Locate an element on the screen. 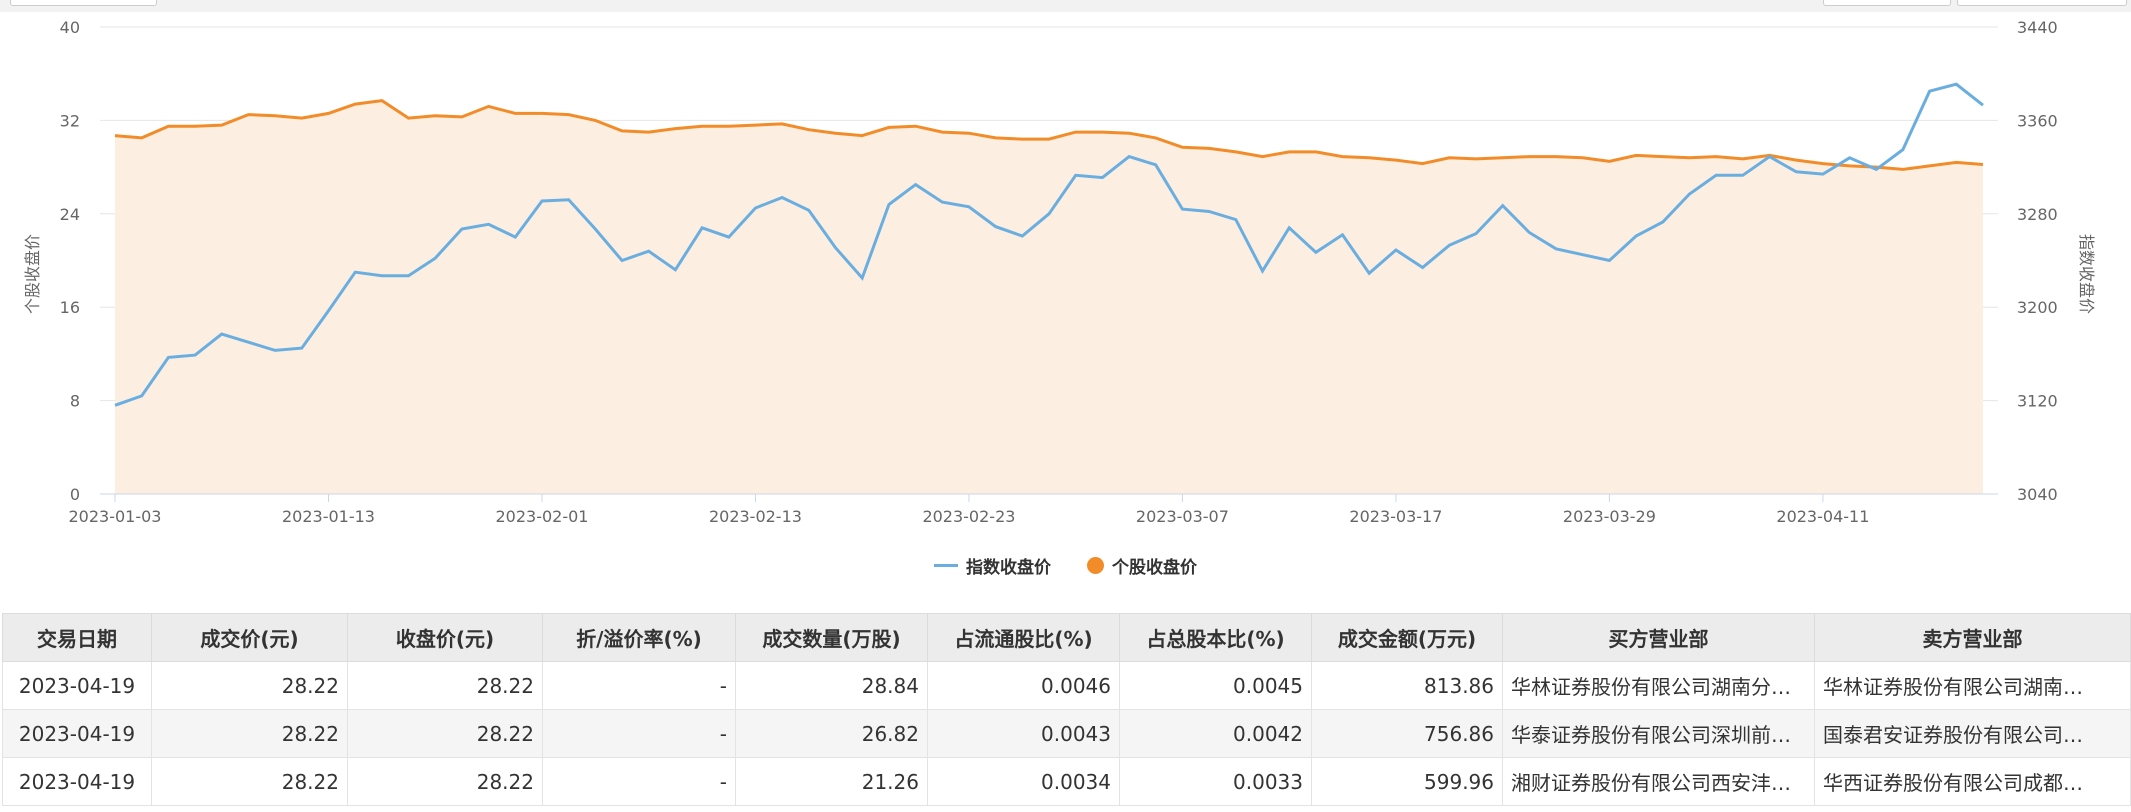 The width and height of the screenshot is (2131, 812). left-y-tick-label: 24 is located at coordinates (70, 214).